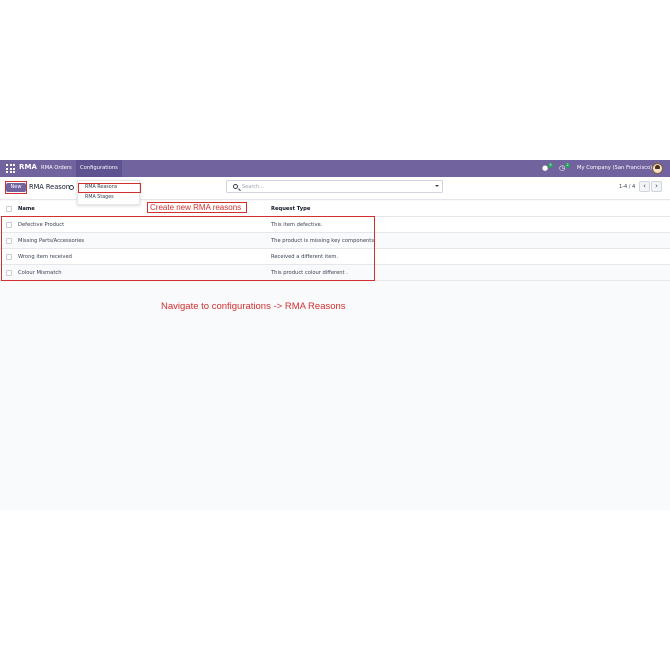  I want to click on clock-icon: ◷, so click(562, 168).